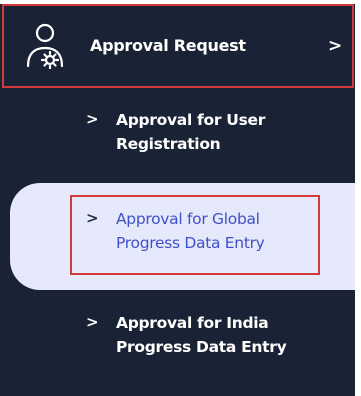 This screenshot has width=361, height=396. What do you see at coordinates (190, 231) in the screenshot?
I see `sidebar-item-label: Approval for Global Progress Data Entry` at bounding box center [190, 231].